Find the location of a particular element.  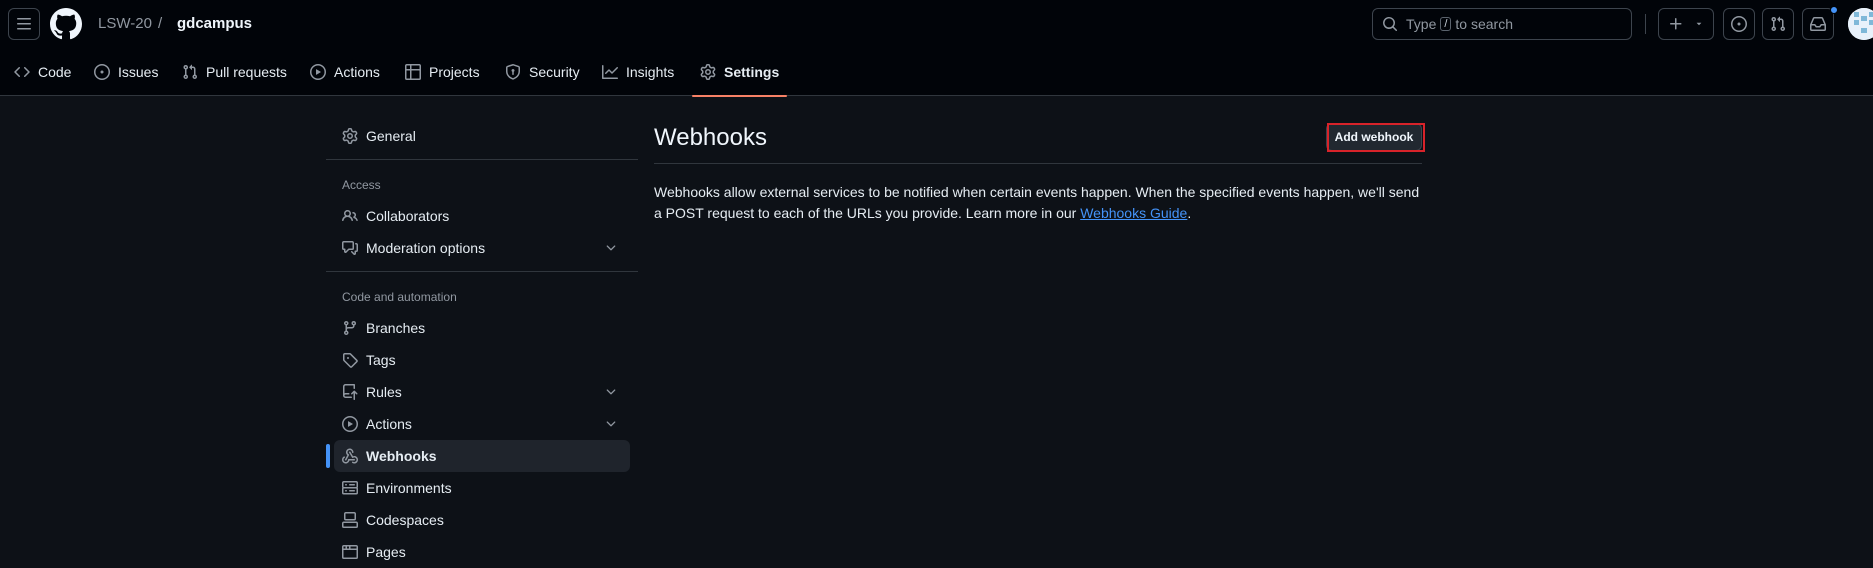

sidebar-item-codespaces: Codespaces is located at coordinates (482, 520).